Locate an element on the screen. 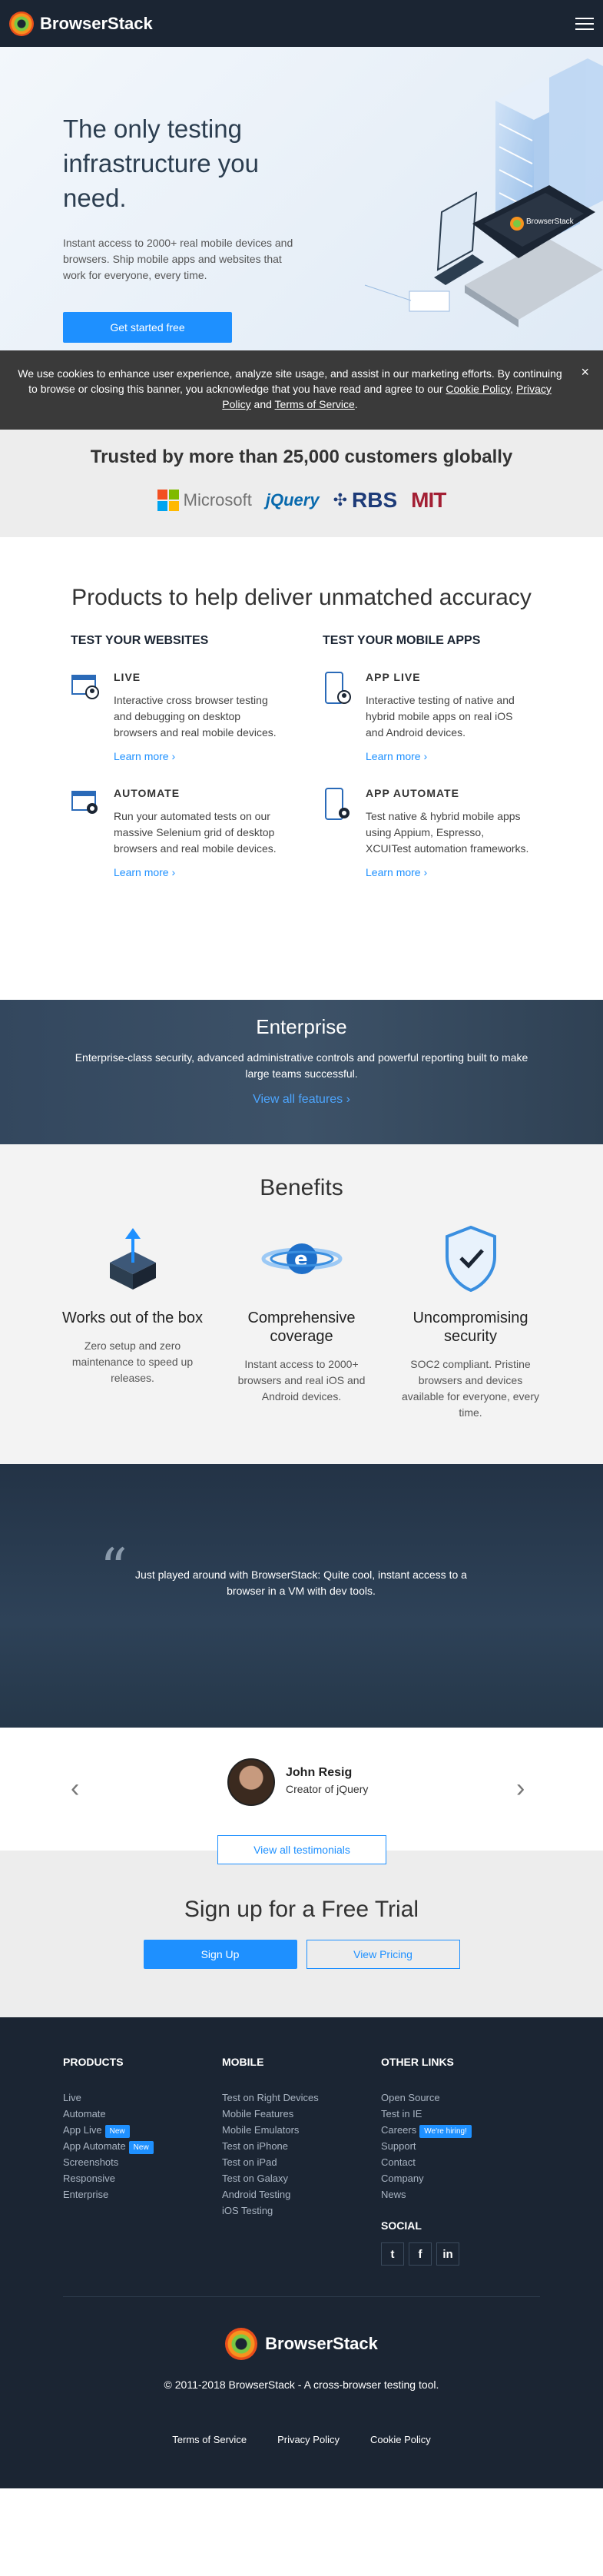 The height and width of the screenshot is (2576, 603). app-automate-icon is located at coordinates (337, 804).